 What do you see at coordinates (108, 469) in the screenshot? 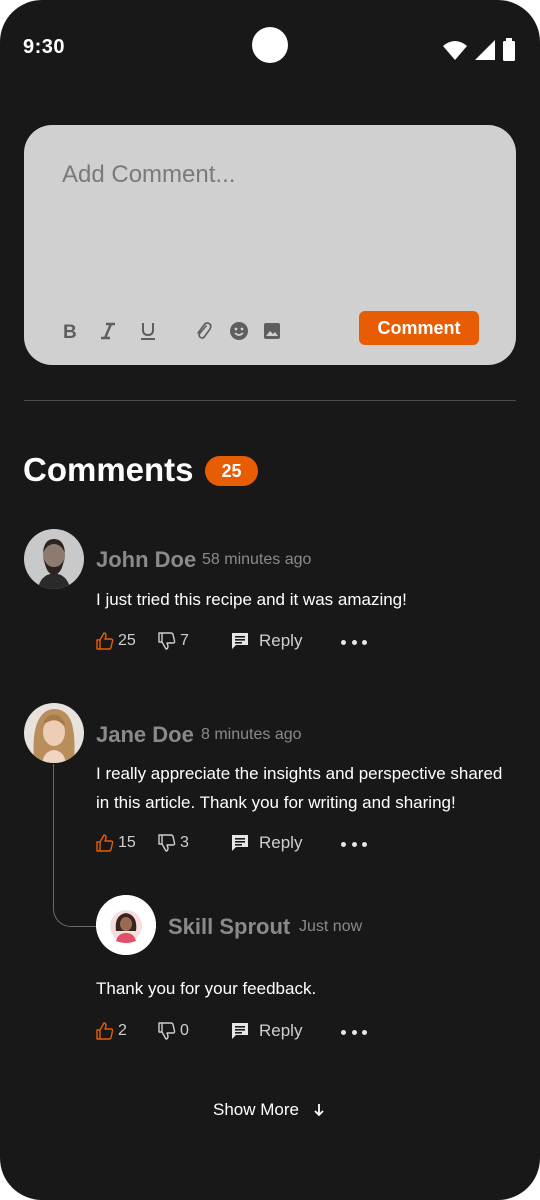
I see `comments-heading: Comments` at bounding box center [108, 469].